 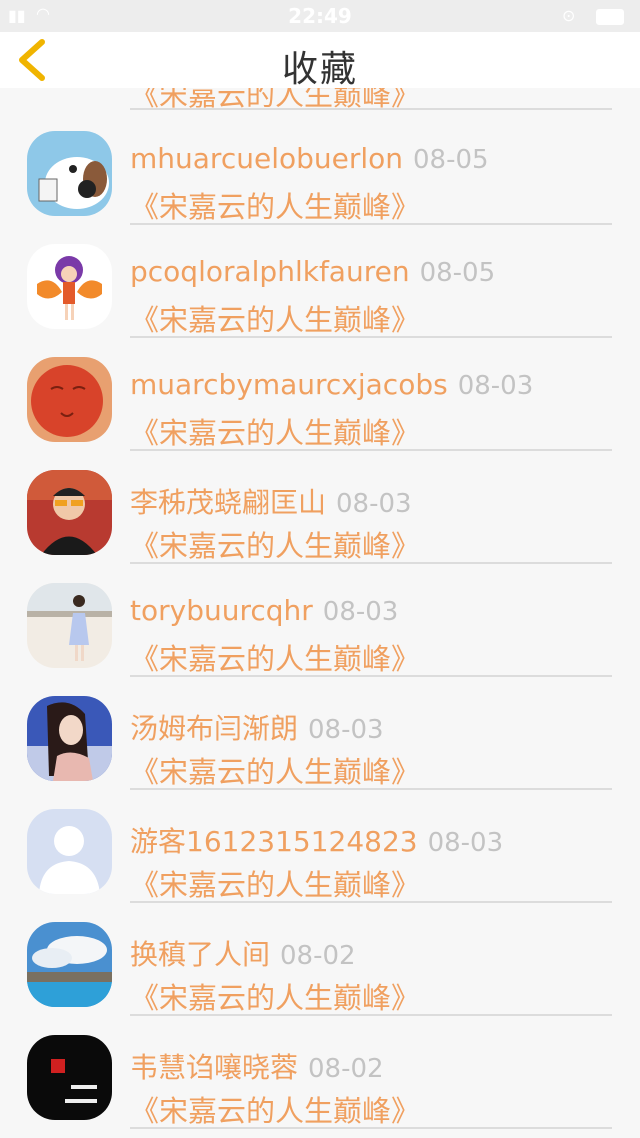 I want to click on list-item: 李秭茂蛲翩匡山 08-03 《宋嘉云的人生巅峰》, so click(x=320, y=507).